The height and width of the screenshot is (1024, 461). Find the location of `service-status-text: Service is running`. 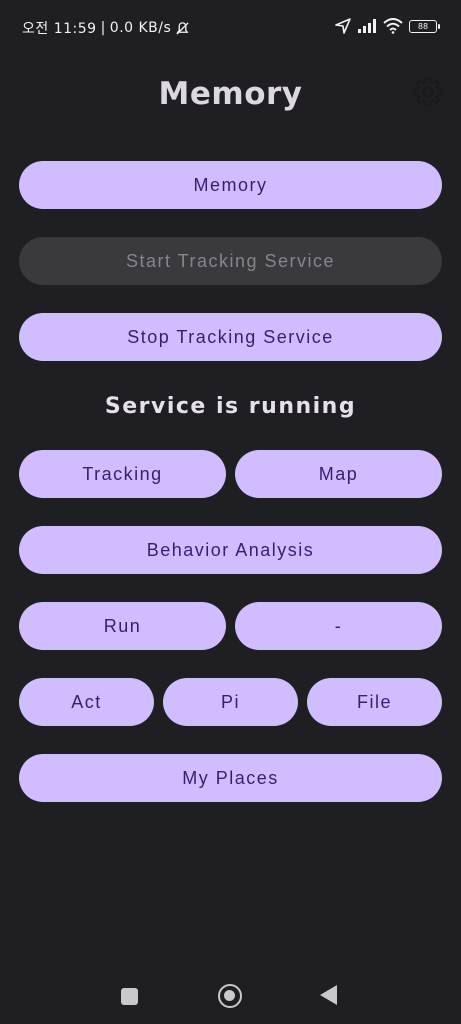

service-status-text: Service is running is located at coordinates (230, 406).